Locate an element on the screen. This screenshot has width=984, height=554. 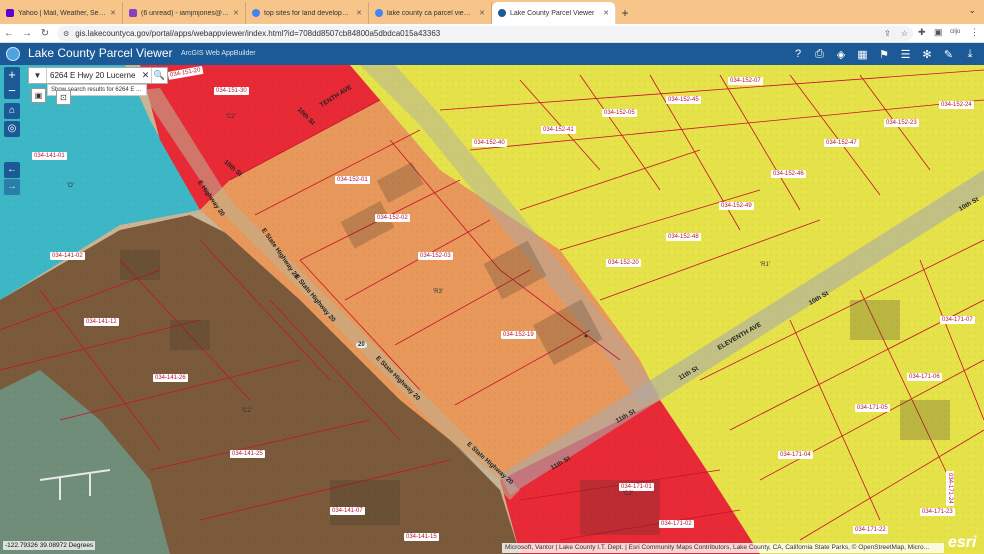
select-icon: ⊡ is located at coordinates (63, 97).